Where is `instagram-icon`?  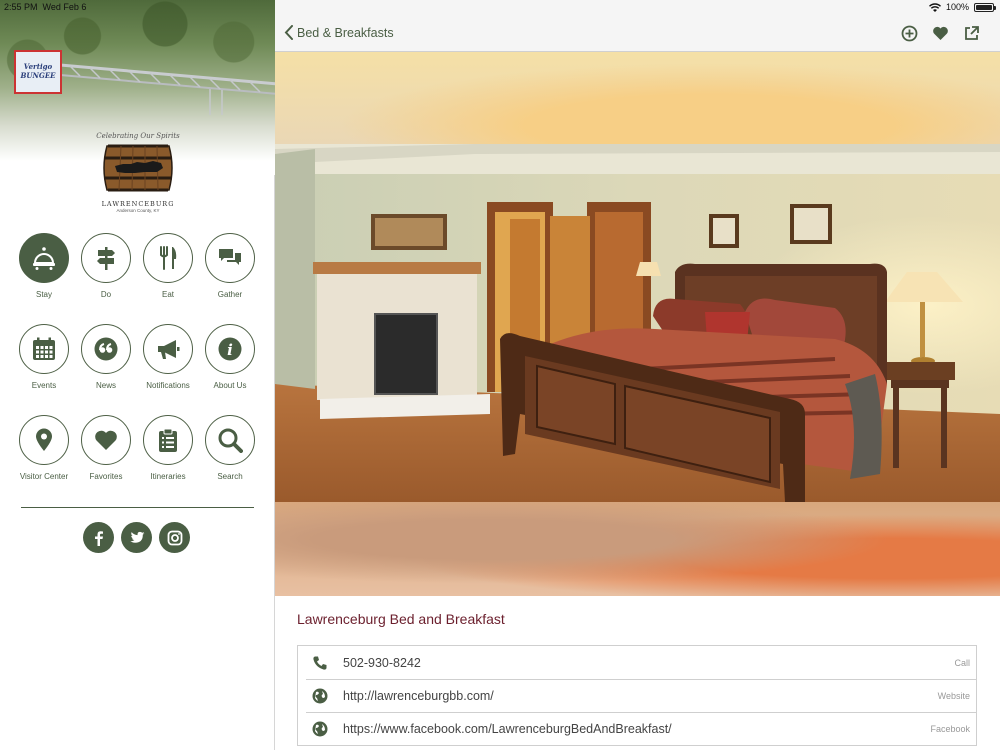
instagram-icon is located at coordinates (174, 537).